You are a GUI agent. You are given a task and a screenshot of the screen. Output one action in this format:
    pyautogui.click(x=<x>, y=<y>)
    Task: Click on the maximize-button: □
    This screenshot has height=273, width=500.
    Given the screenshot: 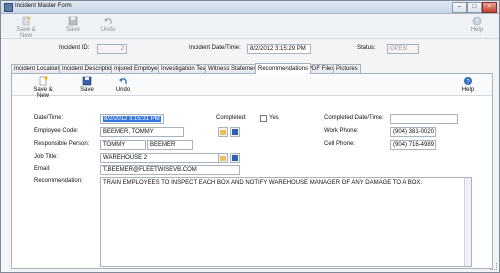 What is the action you would take?
    pyautogui.click(x=474, y=7)
    